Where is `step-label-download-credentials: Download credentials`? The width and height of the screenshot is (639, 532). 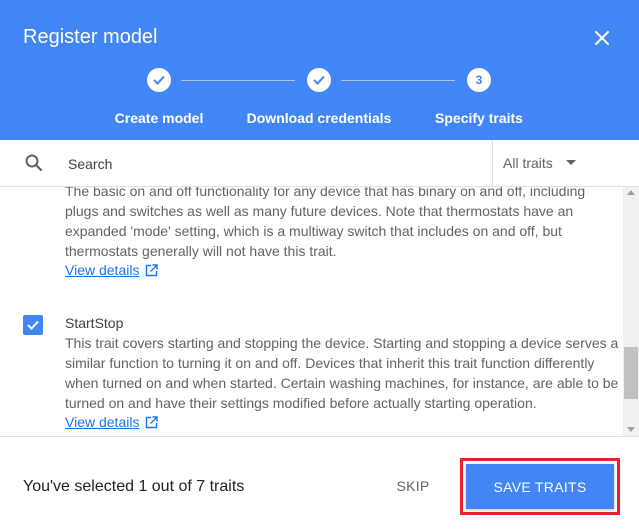 step-label-download-credentials: Download credentials is located at coordinates (319, 118).